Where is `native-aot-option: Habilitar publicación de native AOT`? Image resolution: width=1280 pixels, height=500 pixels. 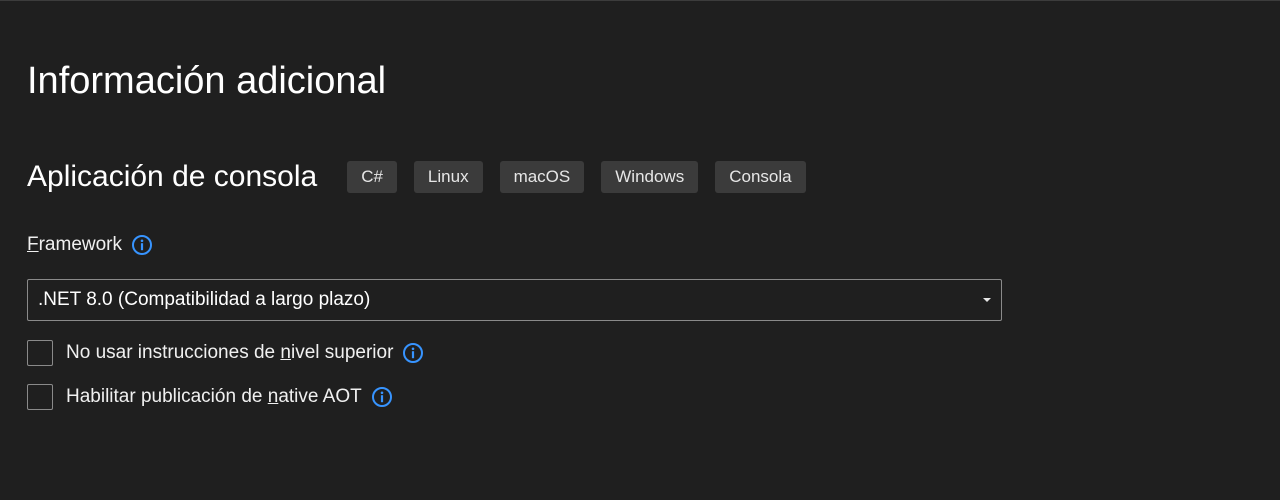
native-aot-option: Habilitar publicación de native AOT is located at coordinates (210, 397).